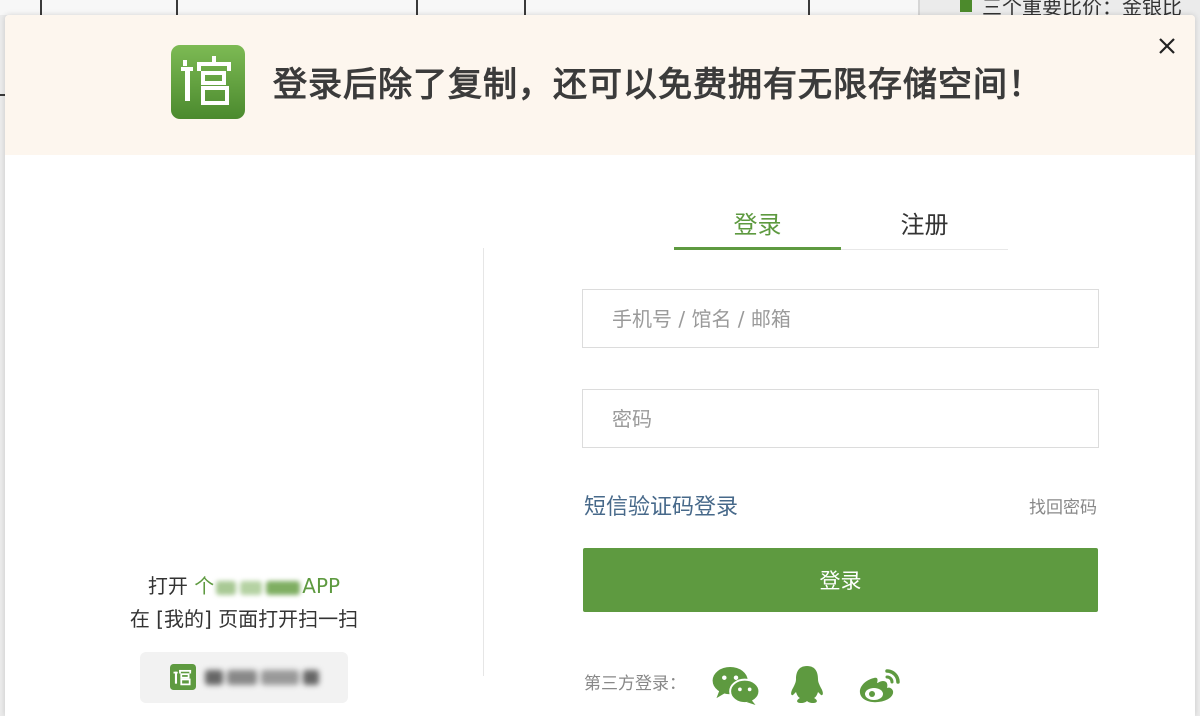 This screenshot has width=1200, height=716. I want to click on weibo-icon, so click(880, 685).